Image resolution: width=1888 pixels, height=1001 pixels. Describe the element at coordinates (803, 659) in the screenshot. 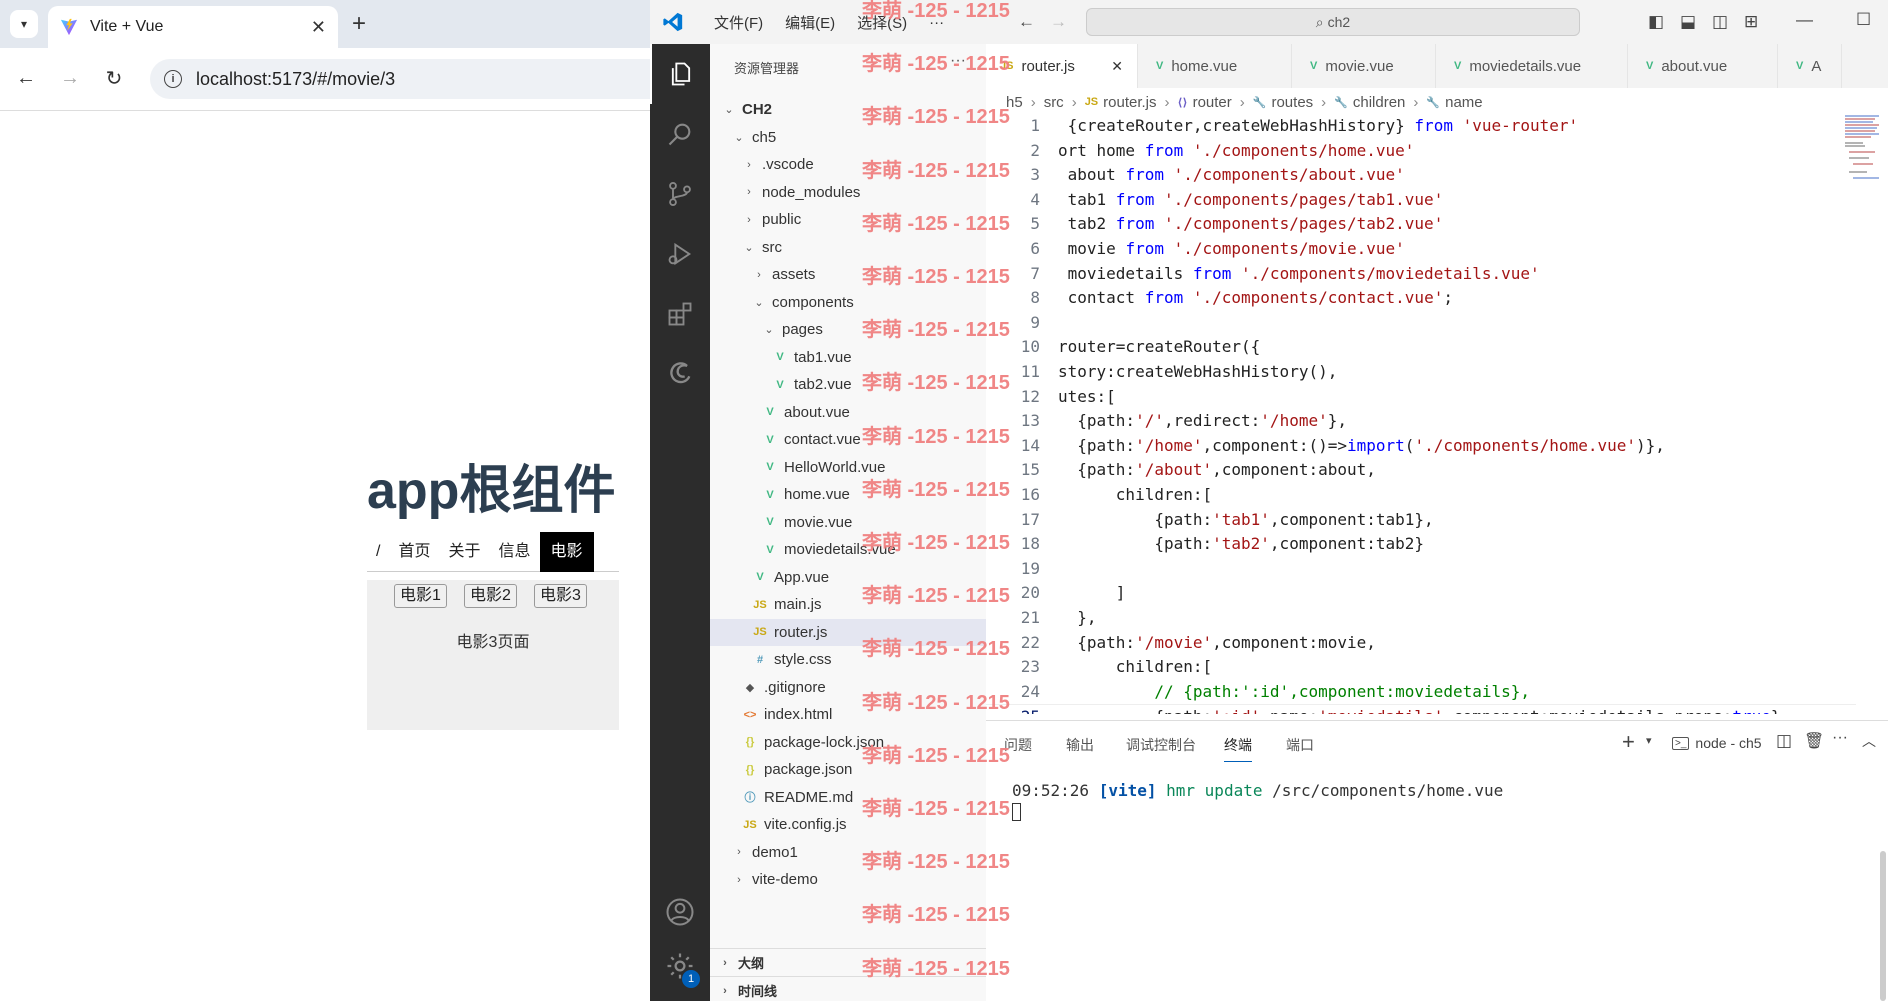

I see `tree-item-label: style.css` at that location.